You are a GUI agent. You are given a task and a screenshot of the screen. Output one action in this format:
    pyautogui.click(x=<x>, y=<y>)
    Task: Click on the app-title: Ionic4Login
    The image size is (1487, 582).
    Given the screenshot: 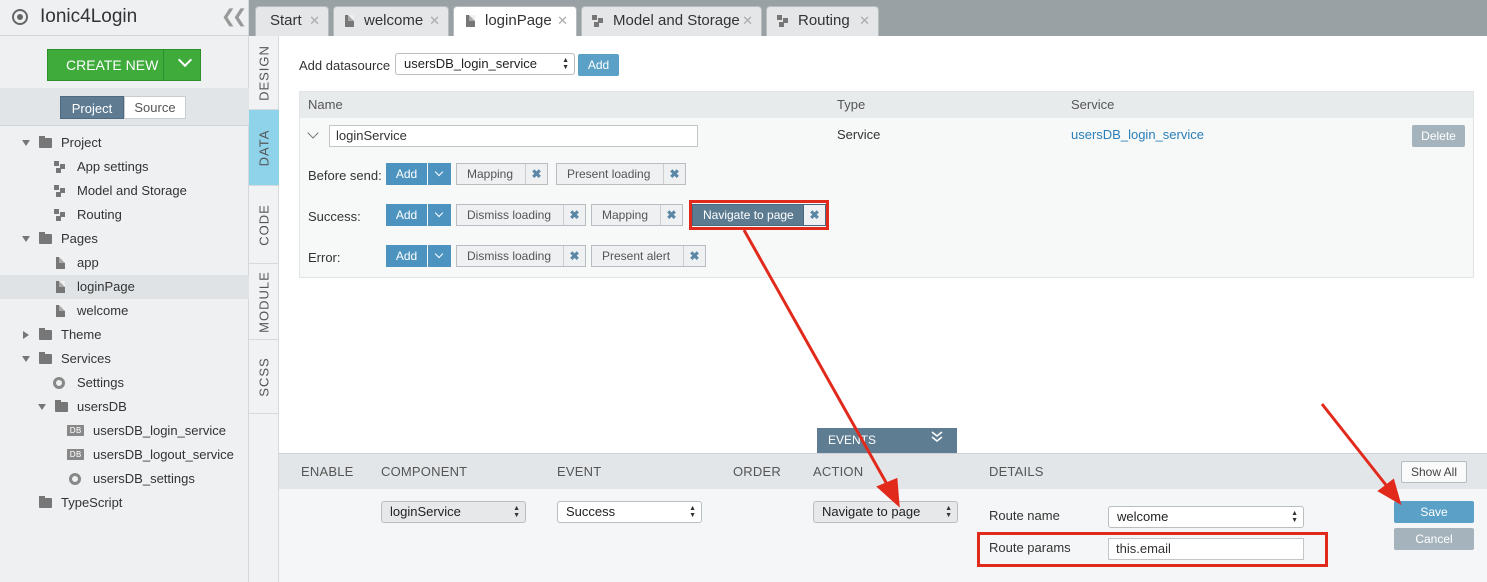 What is the action you would take?
    pyautogui.click(x=89, y=16)
    